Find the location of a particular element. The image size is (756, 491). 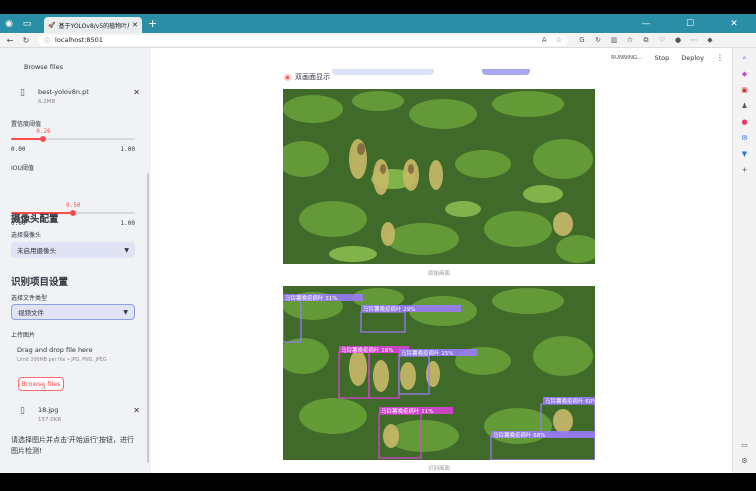

favorites-icon: ✩ is located at coordinates (630, 40).